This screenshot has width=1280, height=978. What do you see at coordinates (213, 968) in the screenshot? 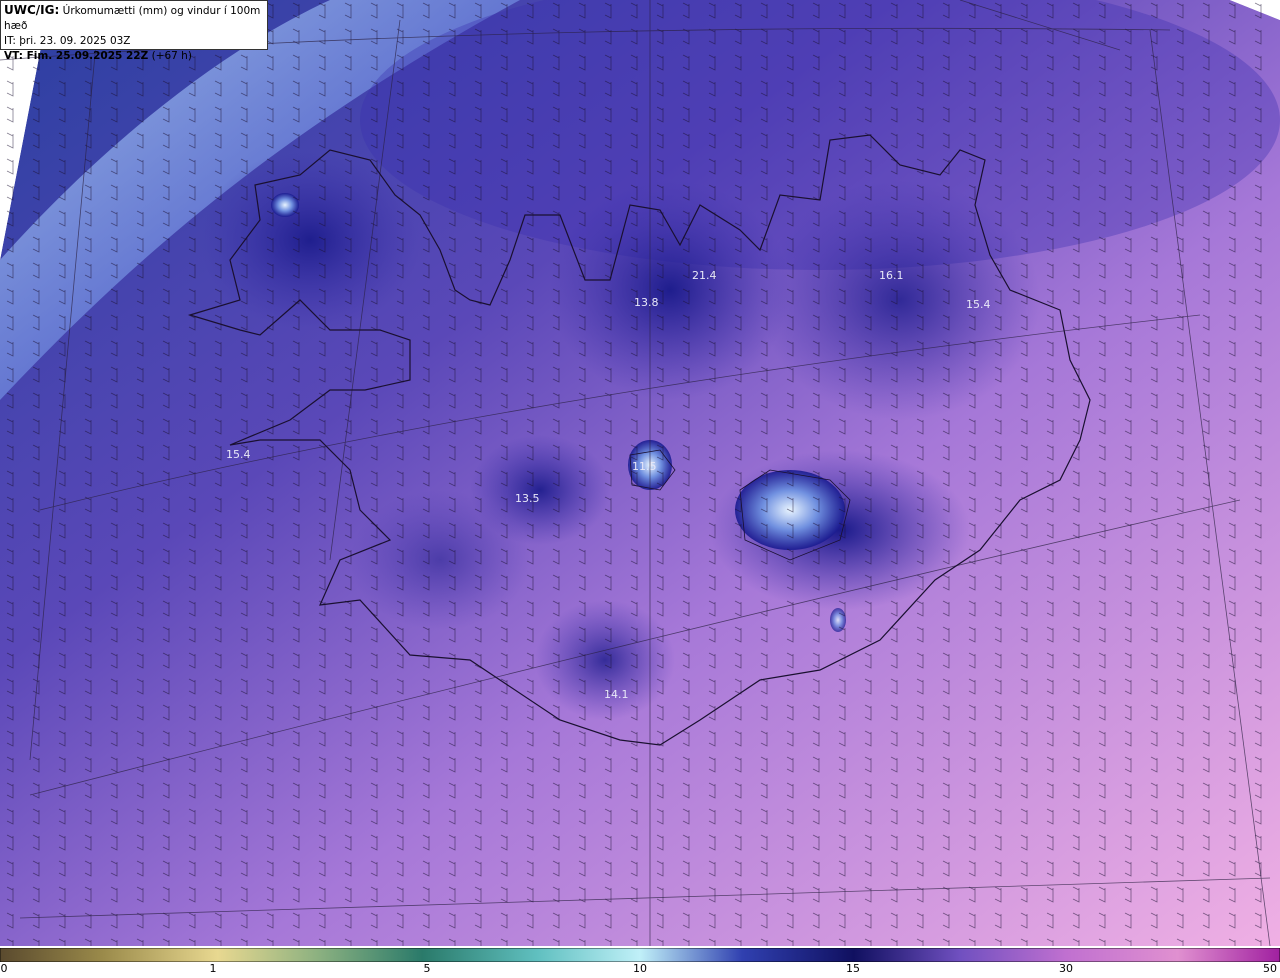
I see `colorbar-tick: 1` at bounding box center [213, 968].